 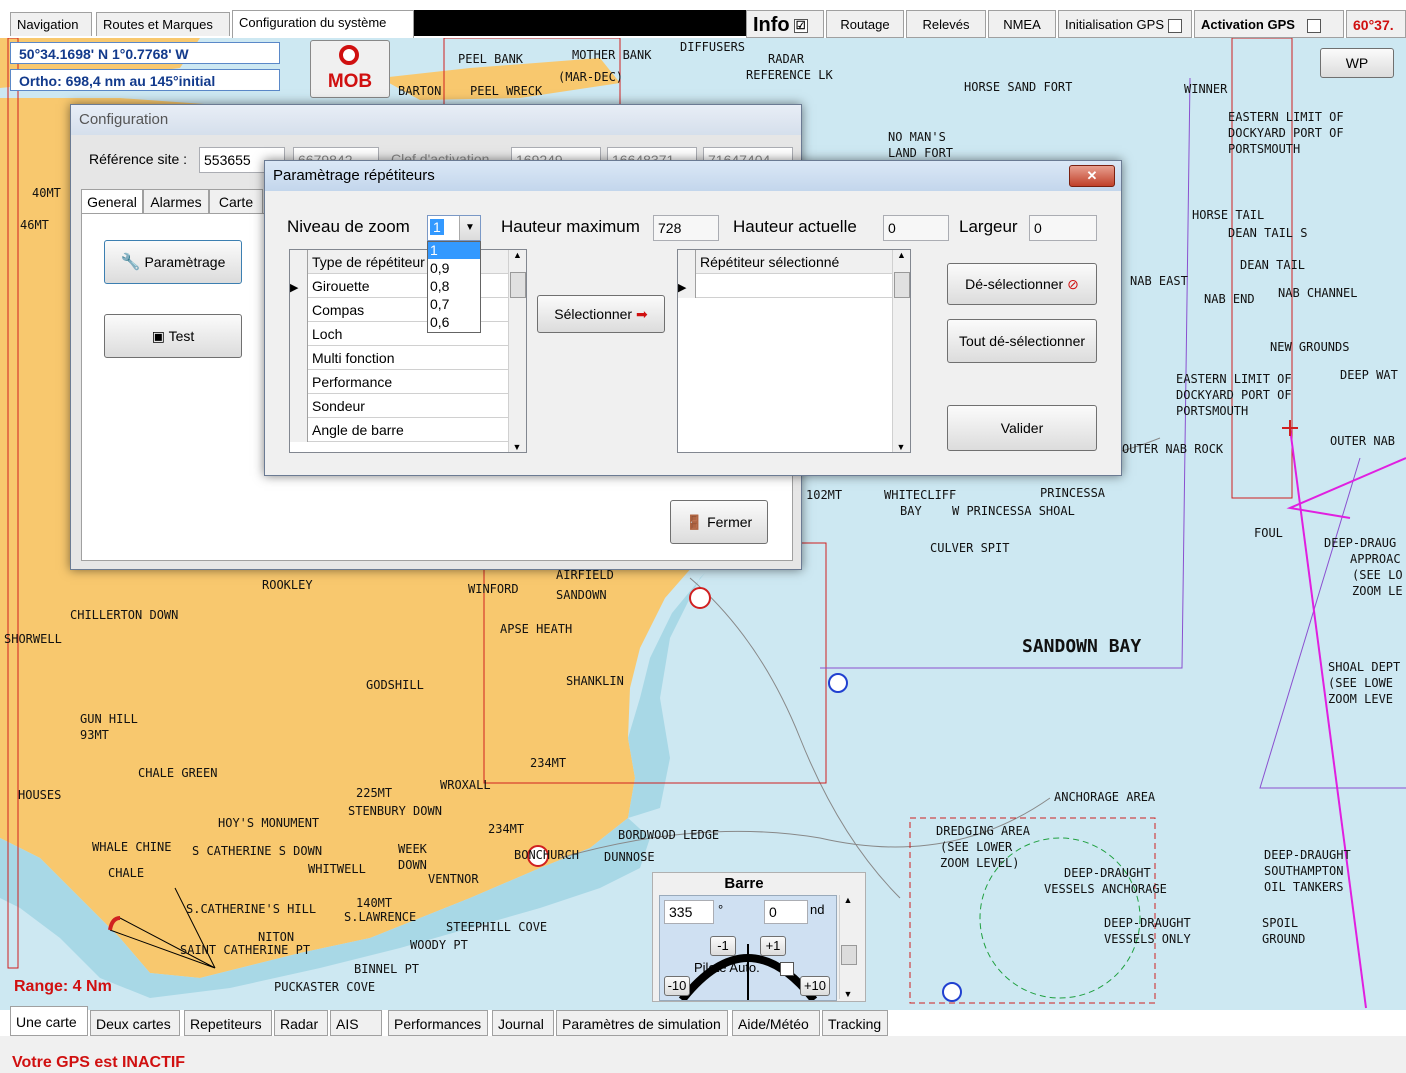 What do you see at coordinates (353, 358) in the screenshot?
I see `type-cell: Multi fonction` at bounding box center [353, 358].